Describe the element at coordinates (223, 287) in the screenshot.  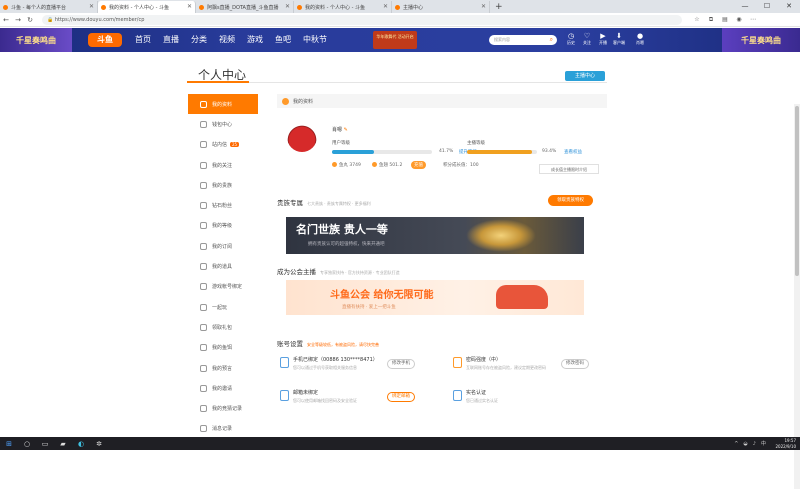
I see `sidebar-item-game-account: 游戏帐号绑定` at that location.